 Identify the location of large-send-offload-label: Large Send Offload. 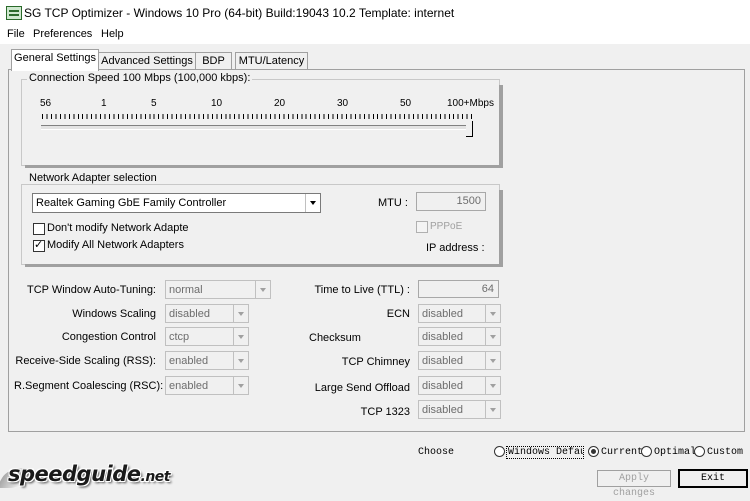
(362, 388).